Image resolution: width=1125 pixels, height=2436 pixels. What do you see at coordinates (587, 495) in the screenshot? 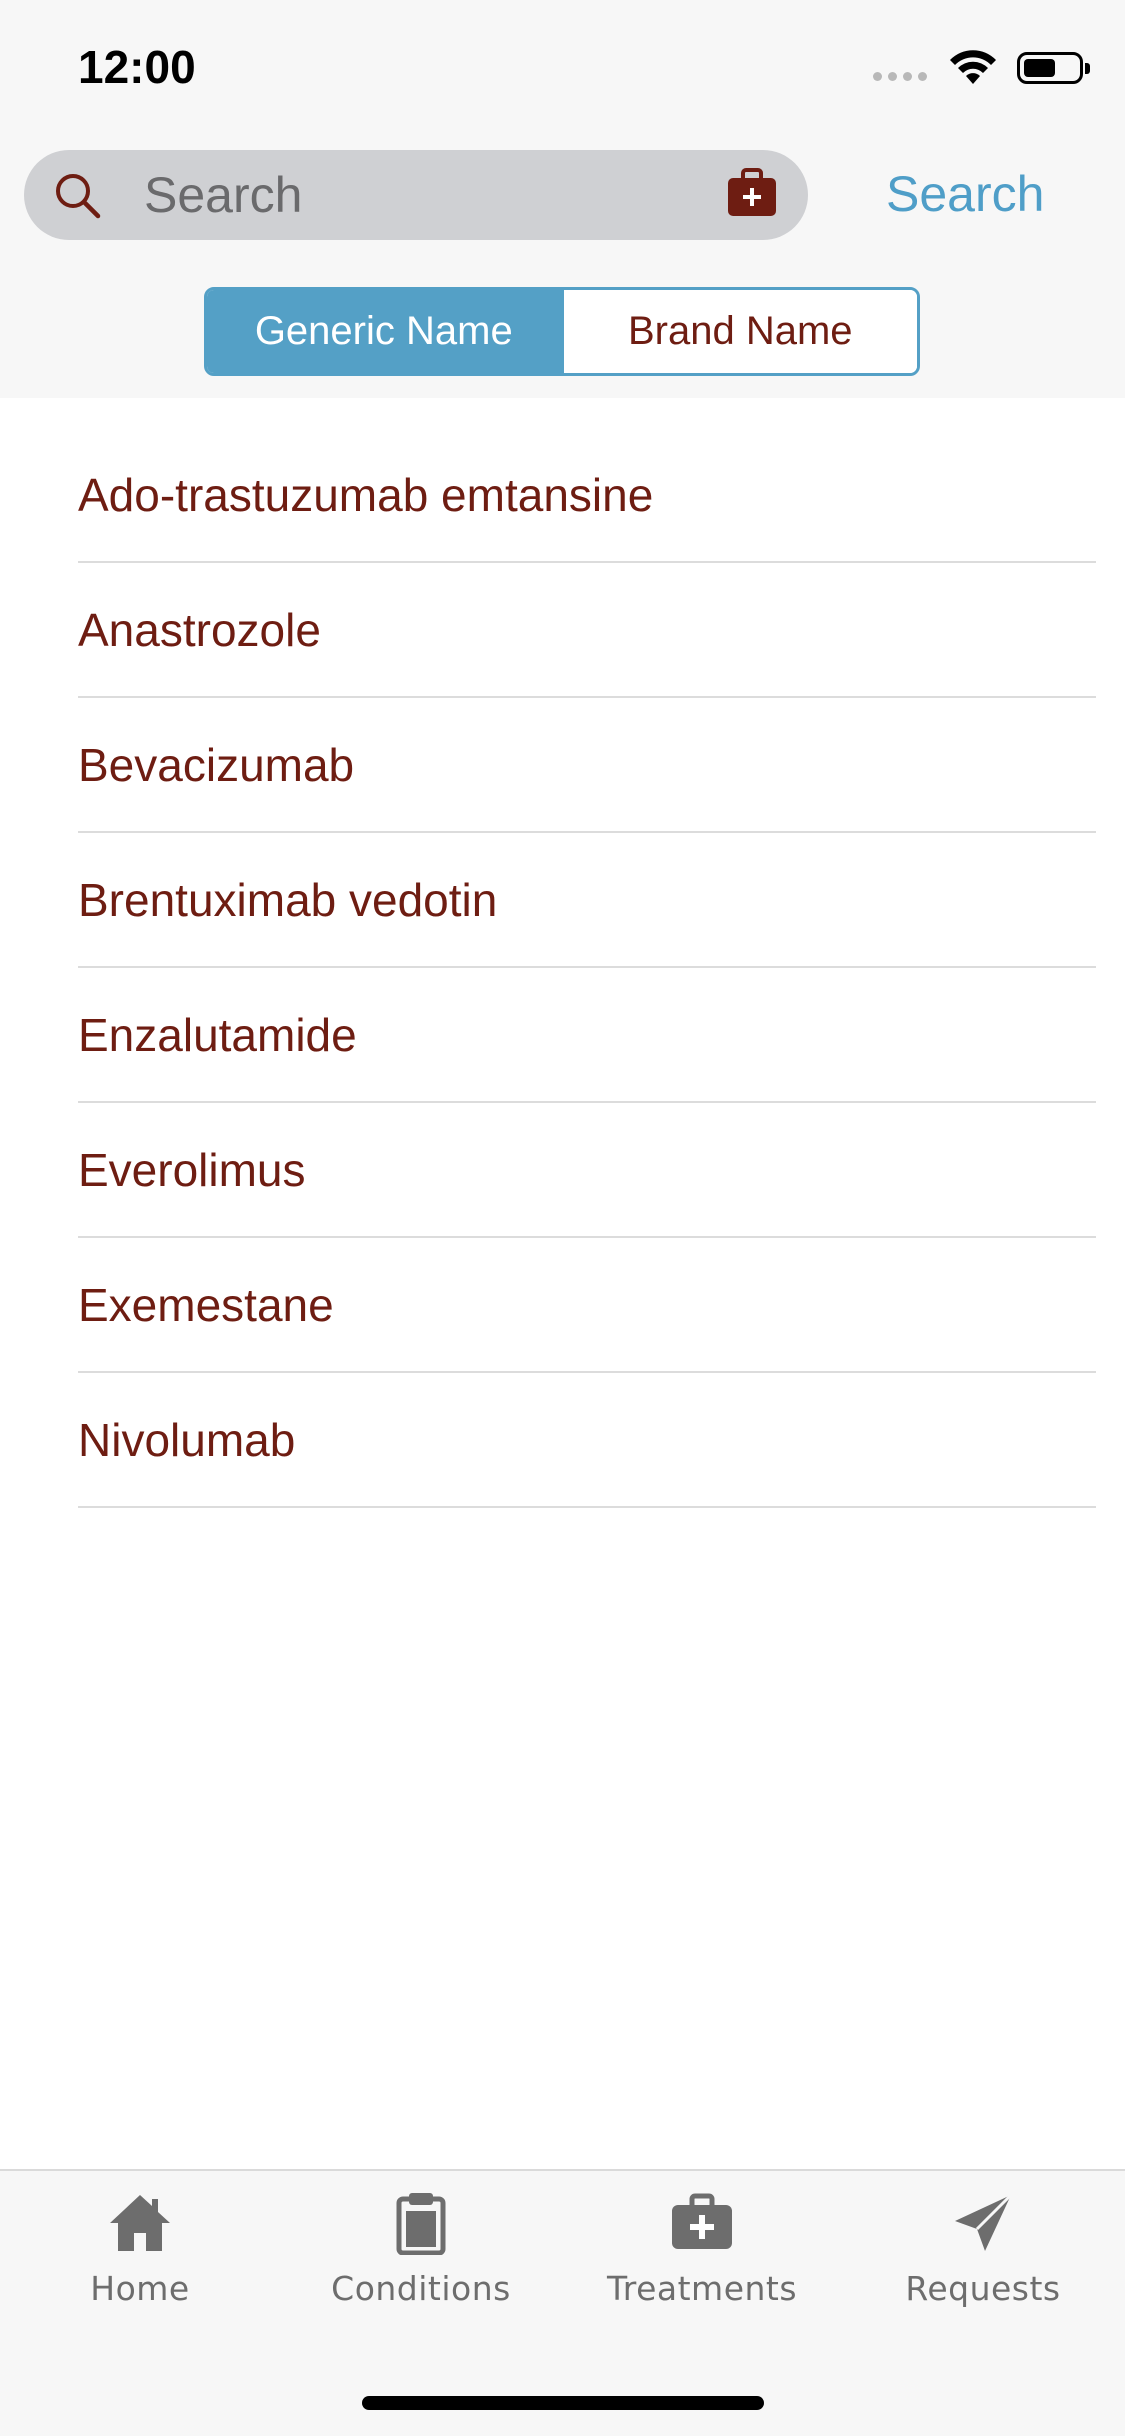
I see `list-item: Ado-trastuzumab emtansine` at bounding box center [587, 495].